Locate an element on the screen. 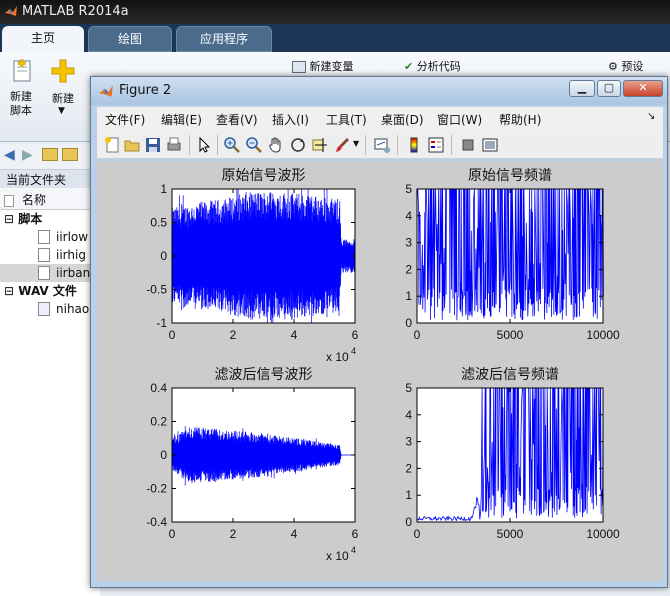  pointer-icon is located at coordinates (204, 145).